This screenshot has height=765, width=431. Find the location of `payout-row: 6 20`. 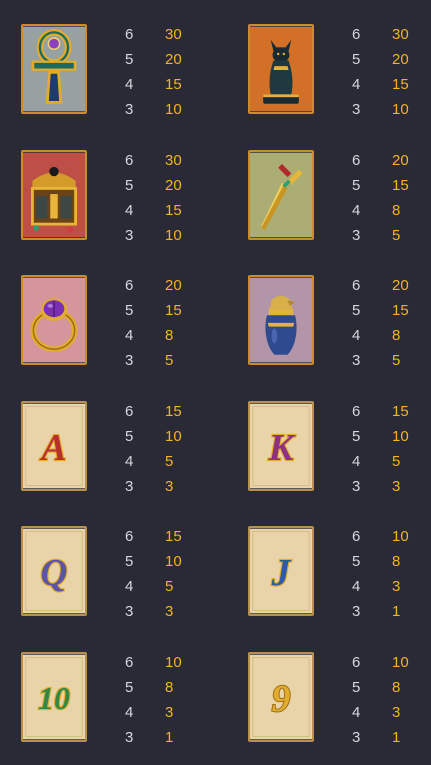

payout-row: 6 20 is located at coordinates (391, 285).